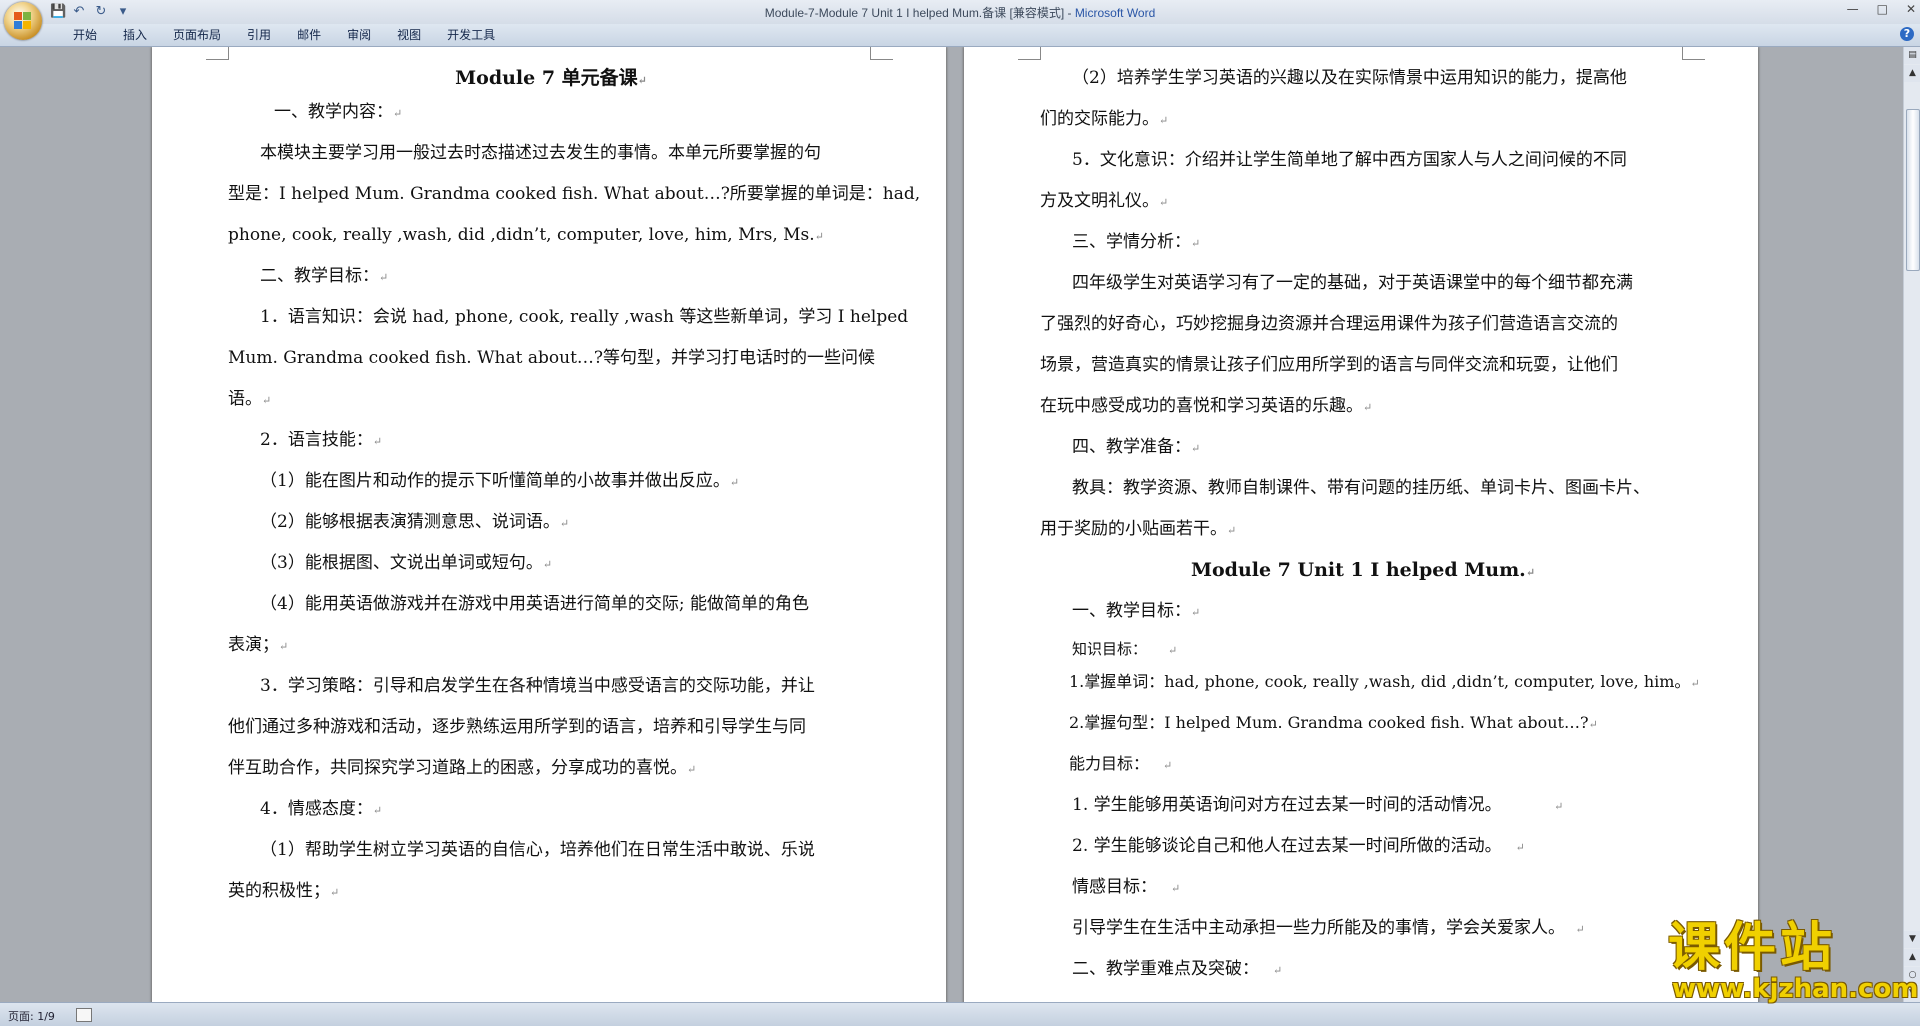 This screenshot has height=1026, width=1920. I want to click on site-watermark: 课件站 www.kjzhan.com, so click(1793, 961).